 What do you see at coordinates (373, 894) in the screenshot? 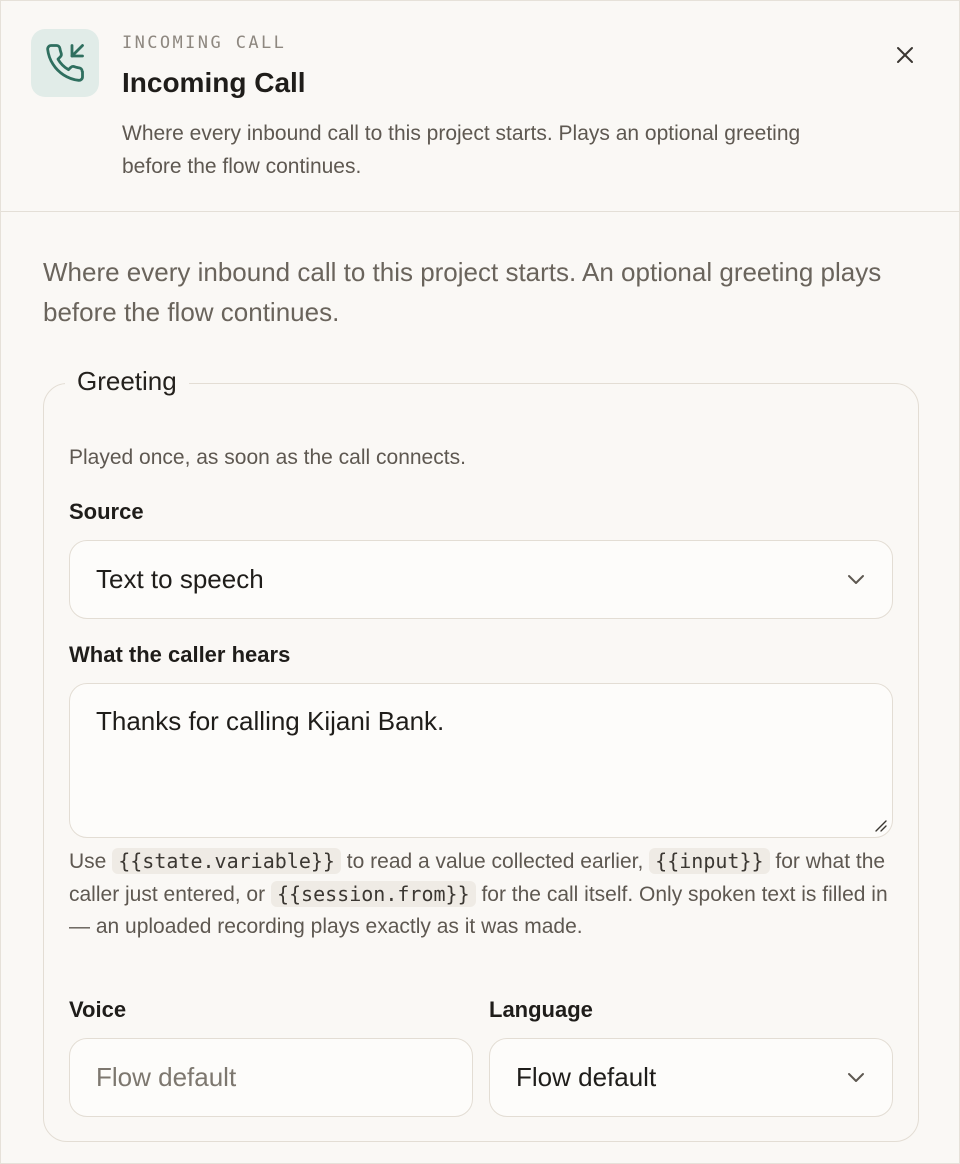
I see `session-from-token: {{session.from}}` at bounding box center [373, 894].